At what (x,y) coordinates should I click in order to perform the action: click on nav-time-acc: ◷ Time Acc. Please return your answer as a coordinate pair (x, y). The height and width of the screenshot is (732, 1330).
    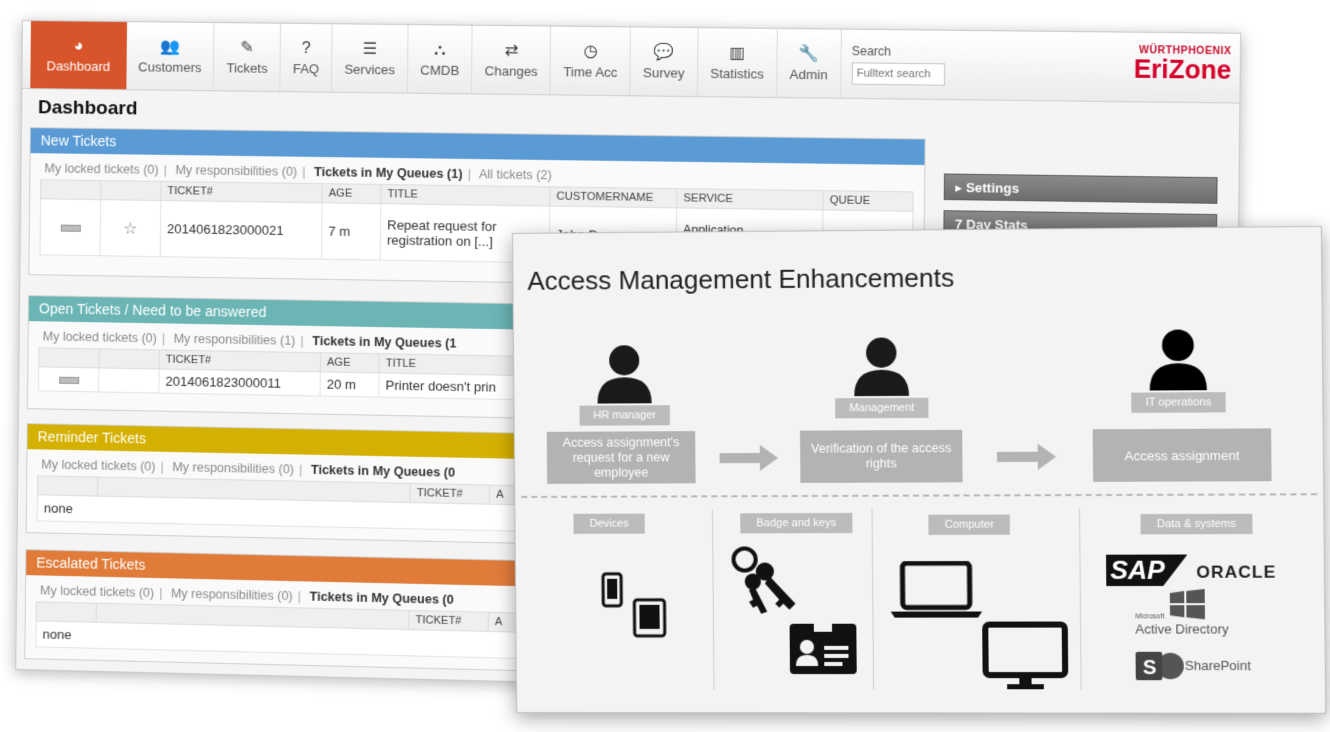
    Looking at the image, I should click on (591, 61).